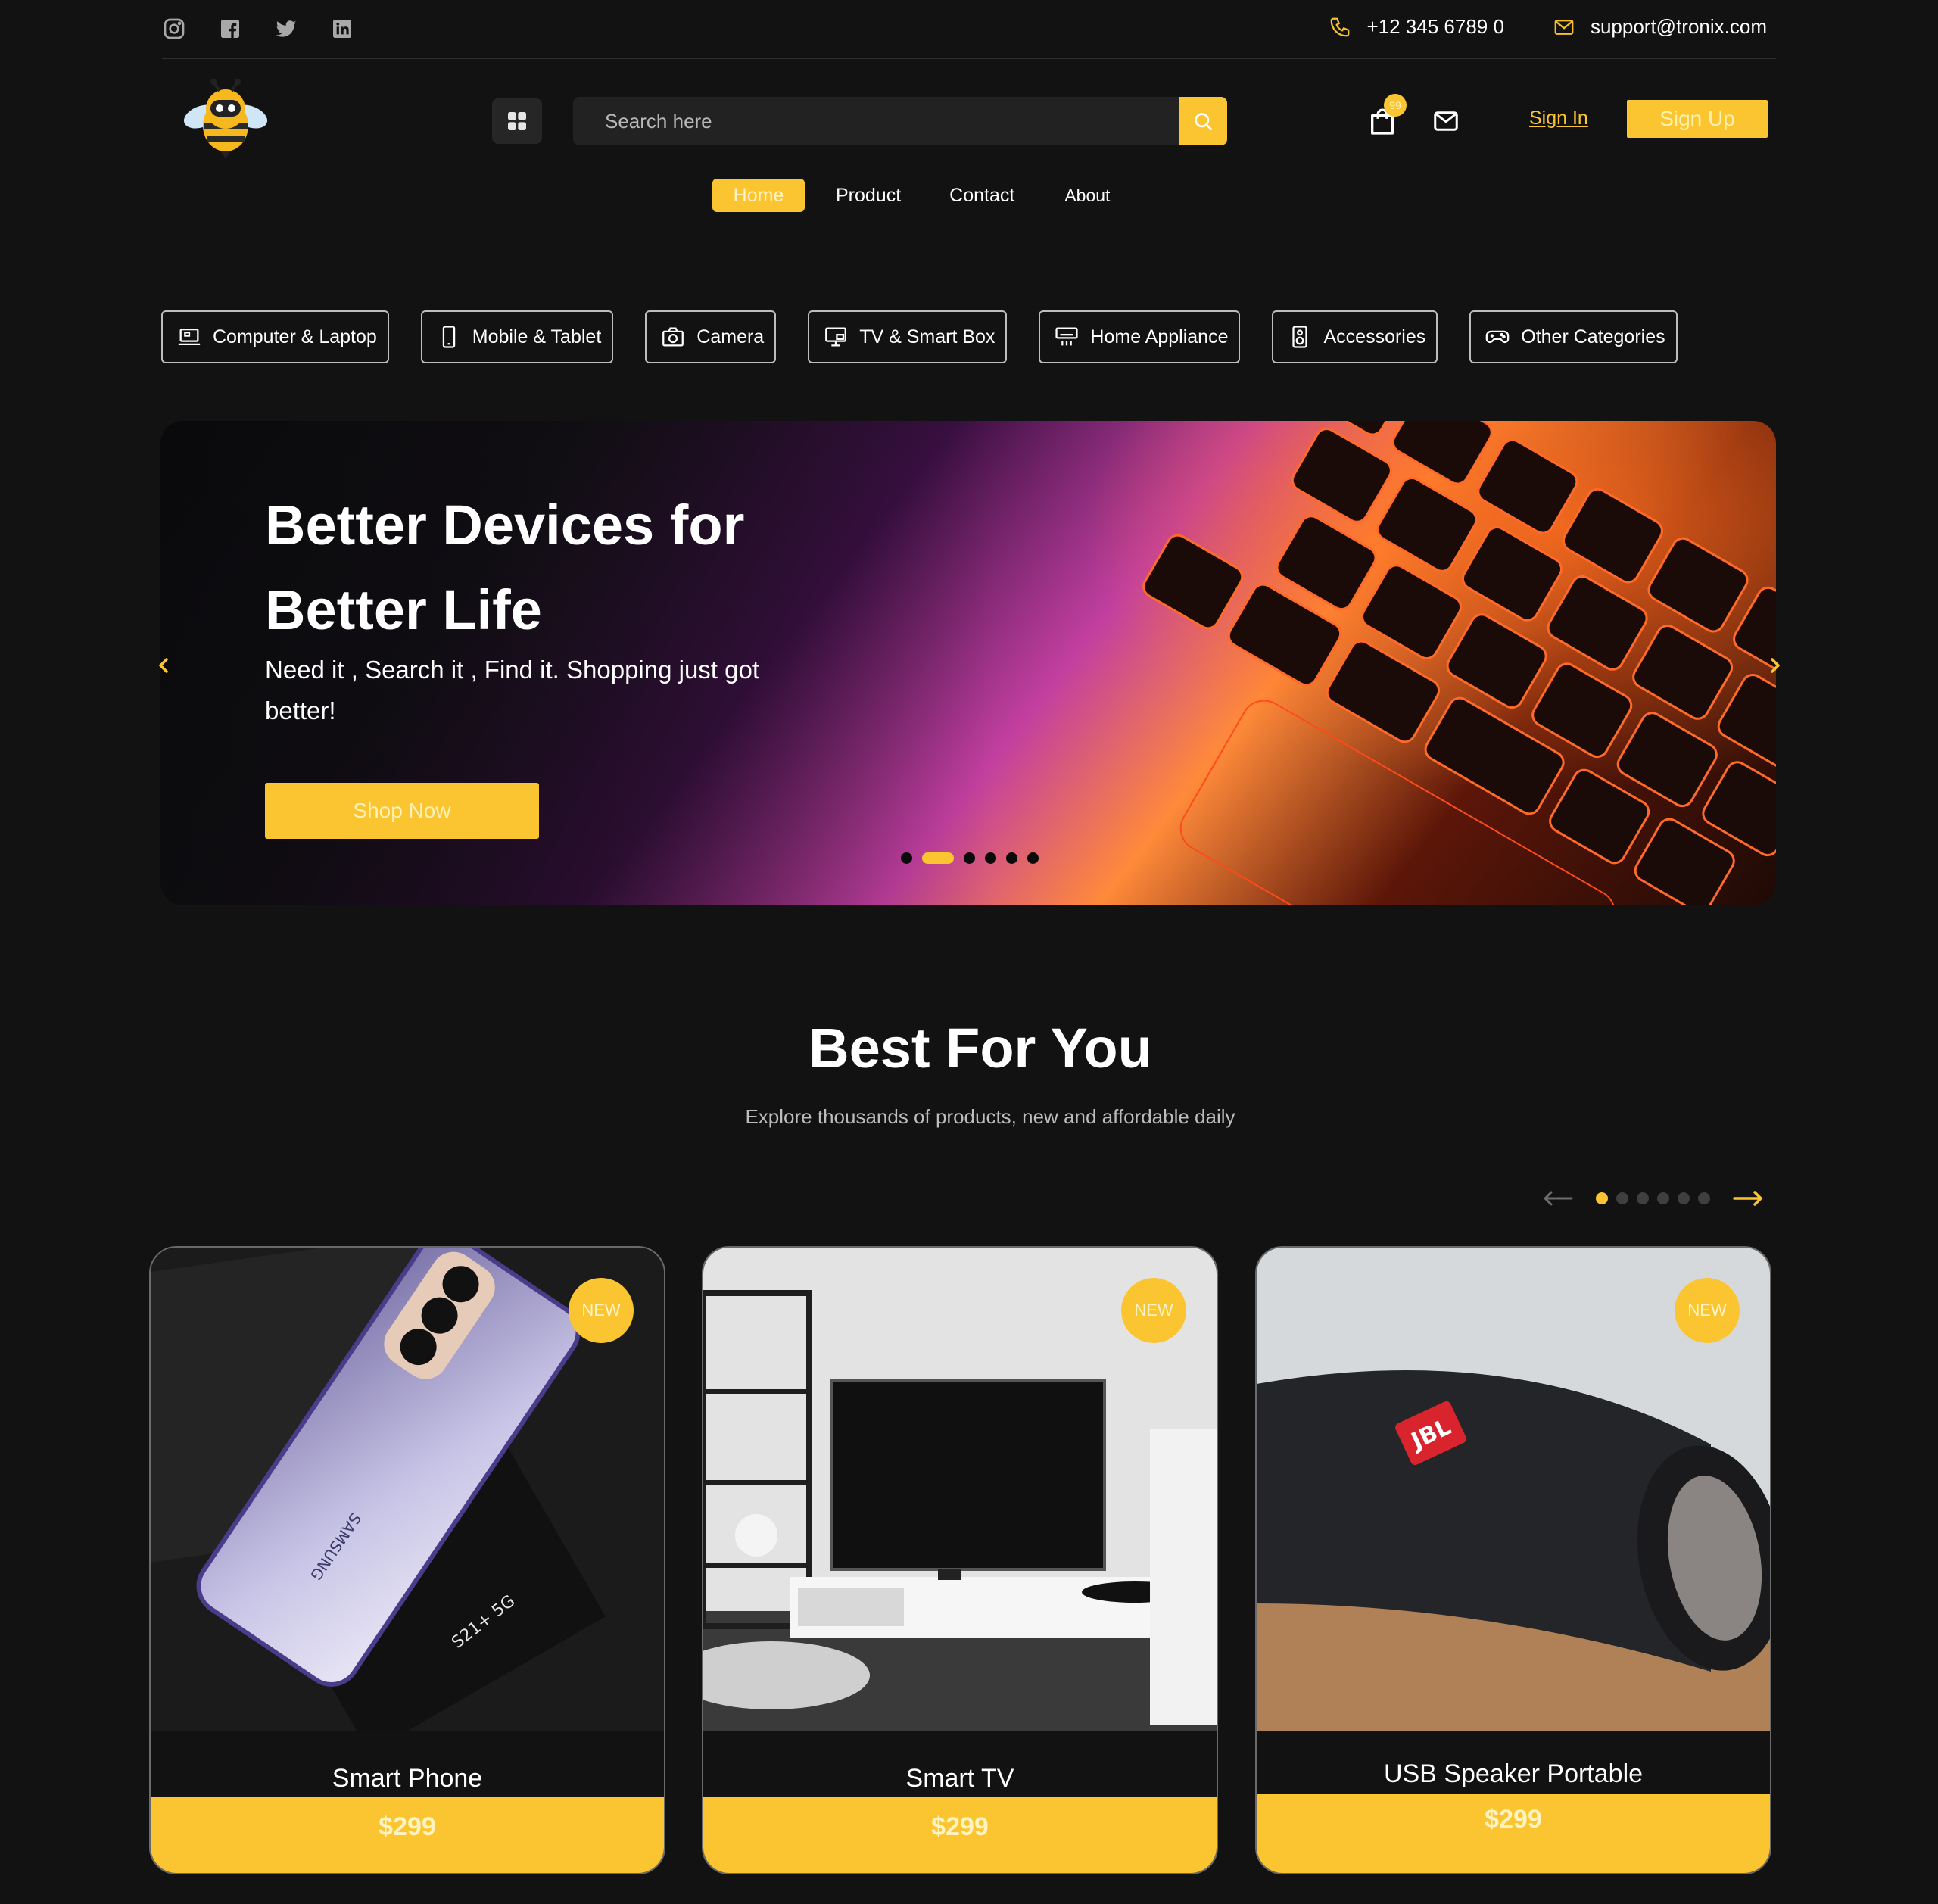 The height and width of the screenshot is (1904, 1938). Describe the element at coordinates (980, 1048) in the screenshot. I see `section-title: Best For You` at that location.